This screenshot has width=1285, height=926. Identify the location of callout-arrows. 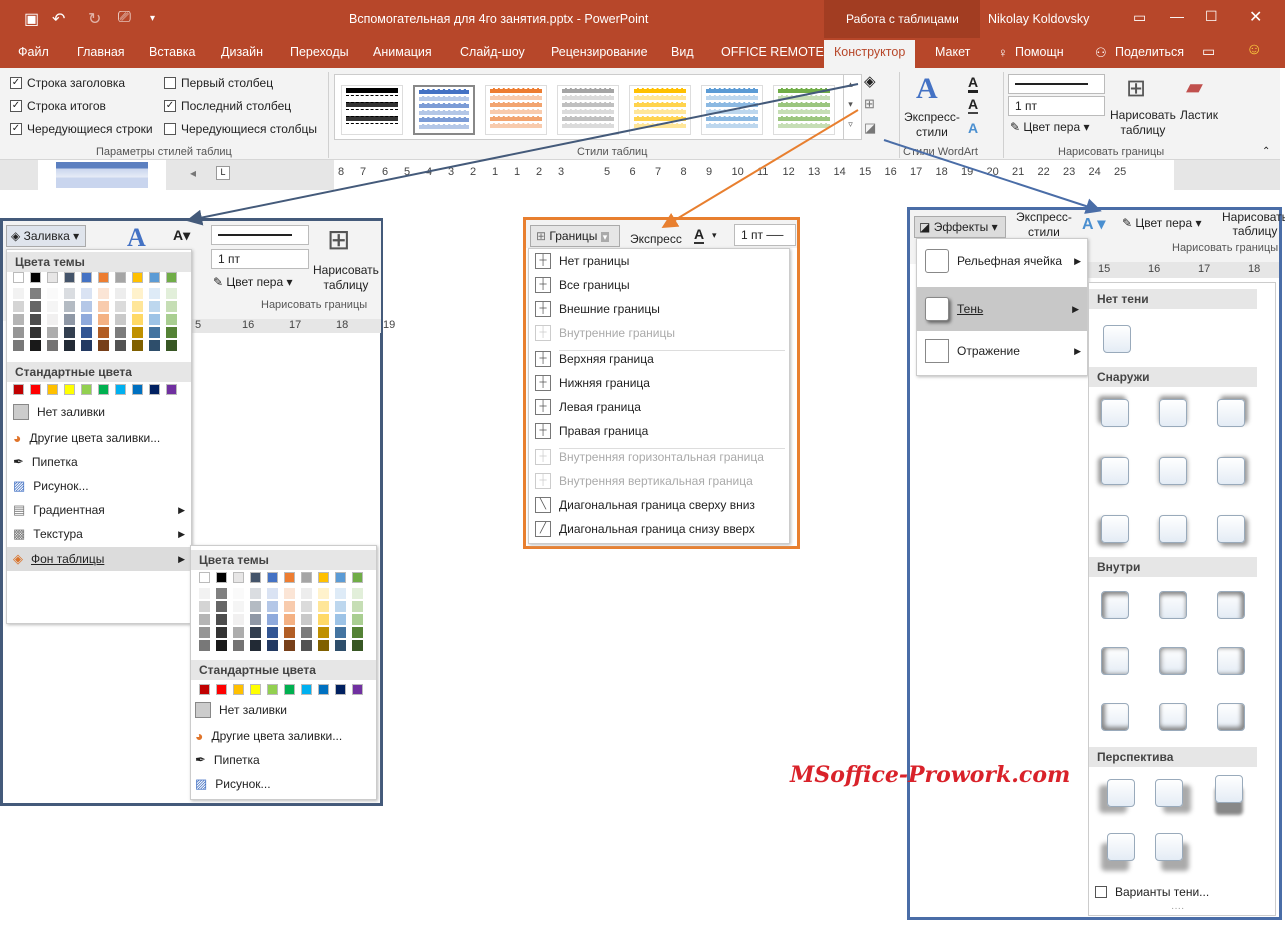
(644, 156).